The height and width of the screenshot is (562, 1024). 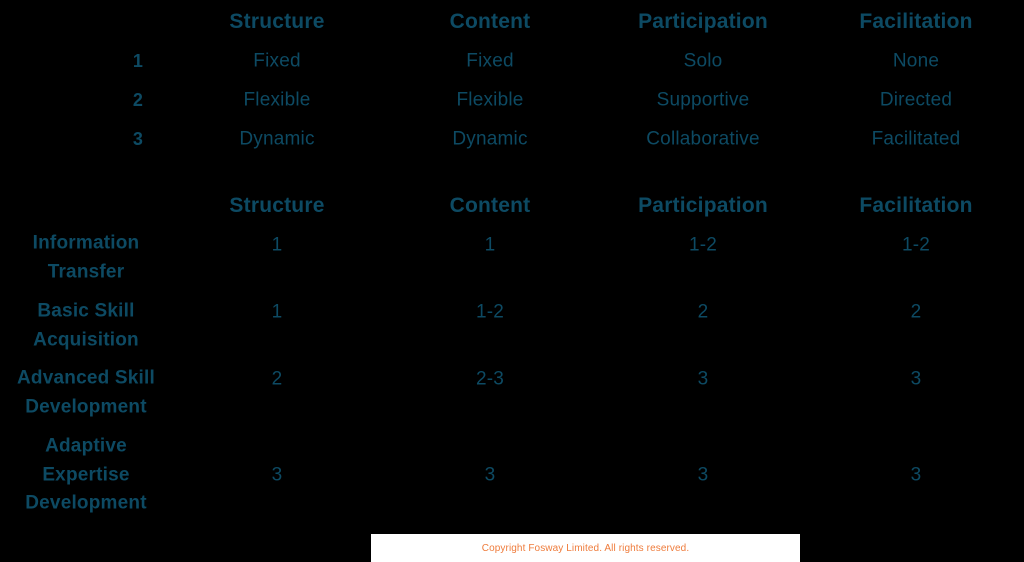 I want to click on table2-cell-basic-skill-acquisition-structure: 1, so click(x=277, y=312).